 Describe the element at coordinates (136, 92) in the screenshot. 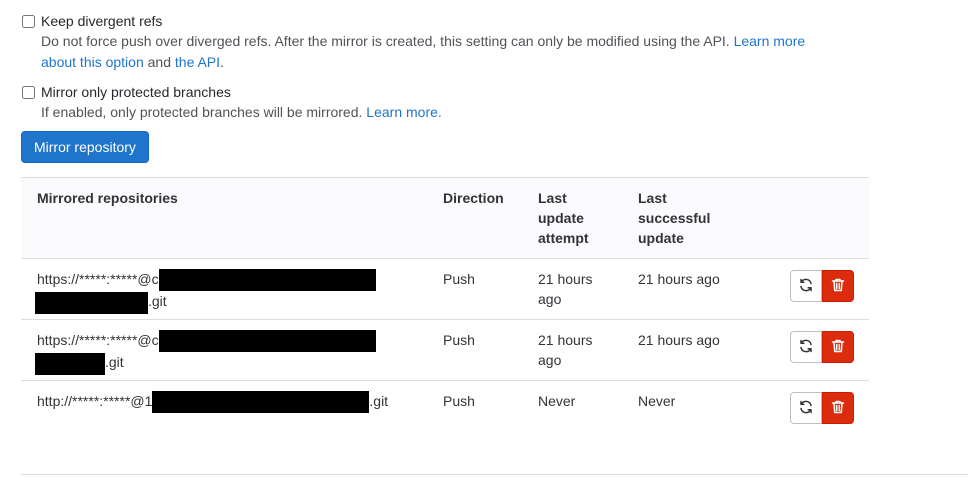

I see `protected-branches-label: Mirror only protected branches` at that location.